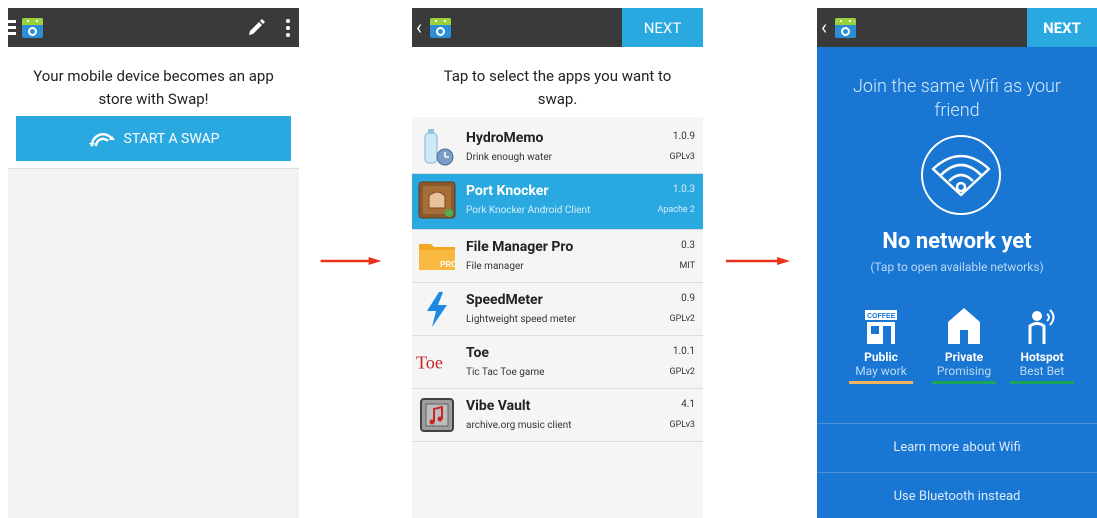 The width and height of the screenshot is (1097, 518). Describe the element at coordinates (881, 316) in the screenshot. I see `coffee-sign-text: COFFEE` at that location.